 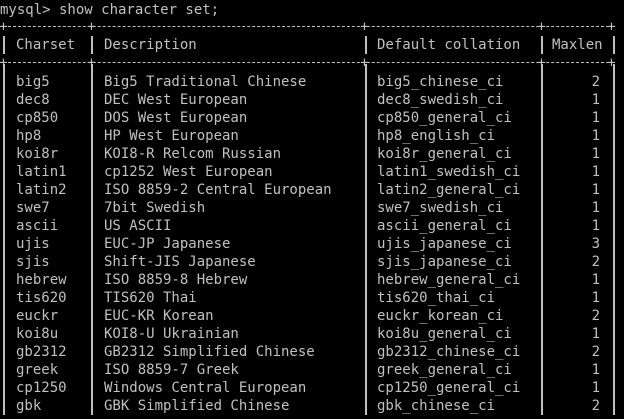 What do you see at coordinates (41, 352) in the screenshot?
I see `charset-cell: gb2312` at bounding box center [41, 352].